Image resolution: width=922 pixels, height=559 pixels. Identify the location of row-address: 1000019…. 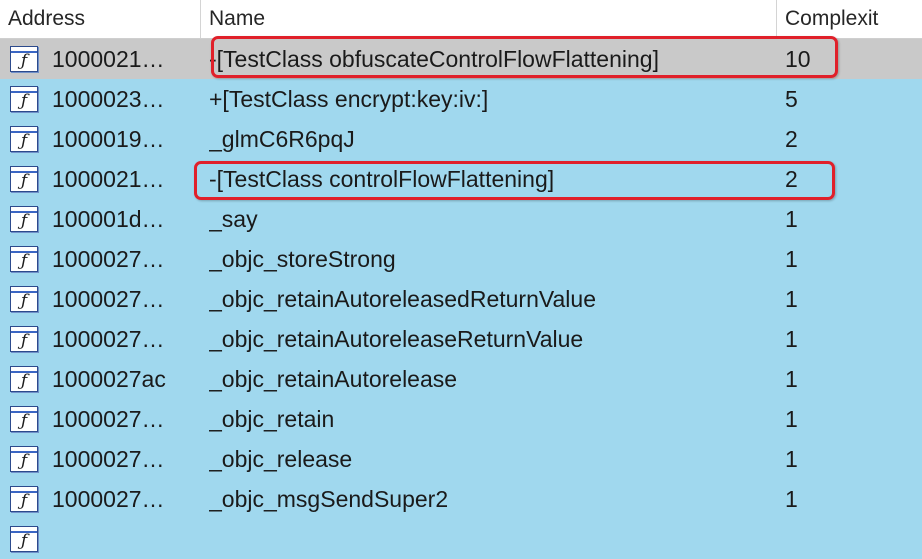
(108, 139).